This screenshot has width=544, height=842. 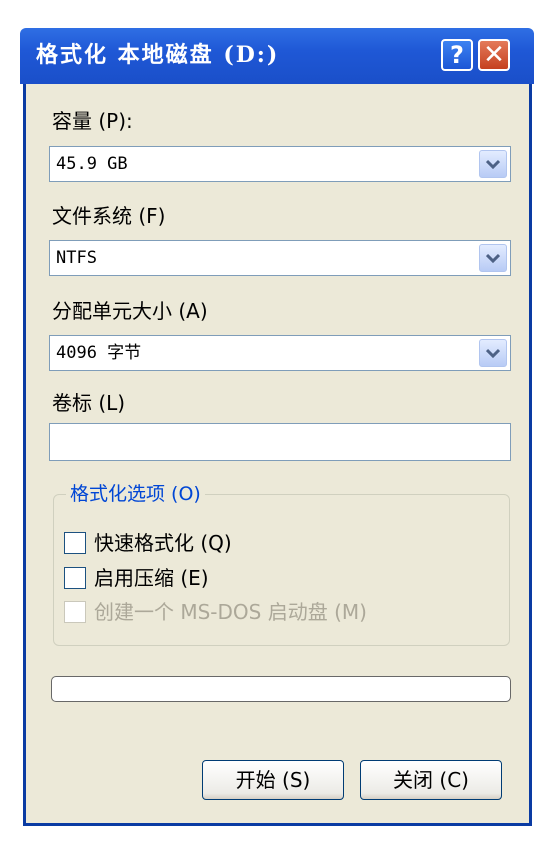 What do you see at coordinates (89, 403) in the screenshot?
I see `volume-label-label: 卷标 (L)` at bounding box center [89, 403].